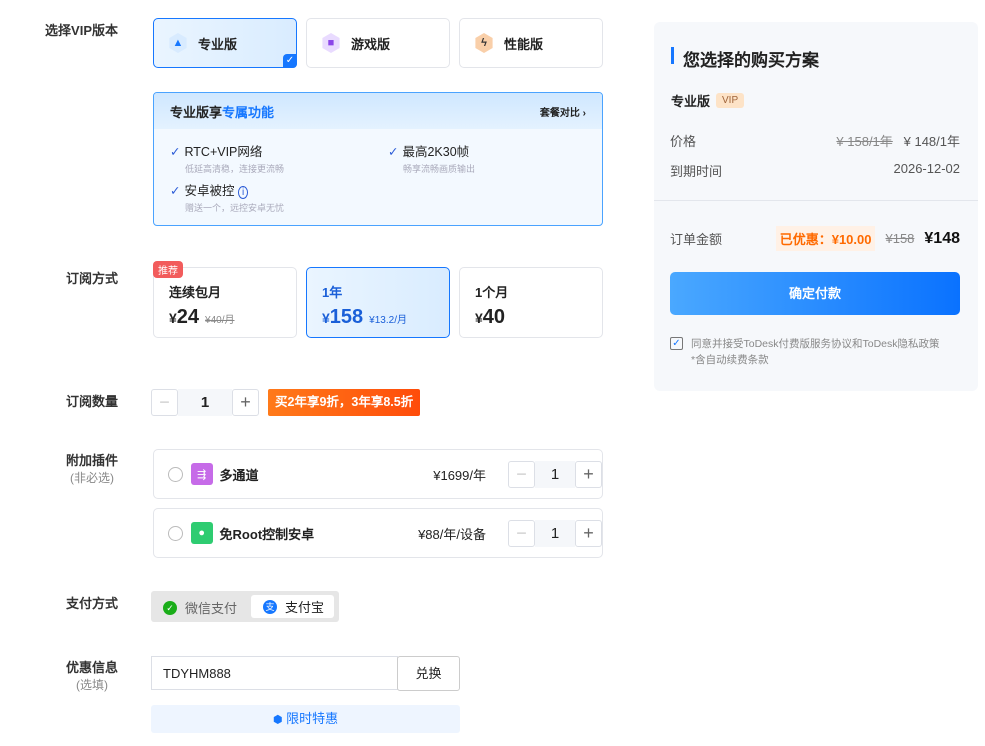 This screenshot has width=985, height=746. I want to click on rocket-icon: ▲, so click(178, 43).